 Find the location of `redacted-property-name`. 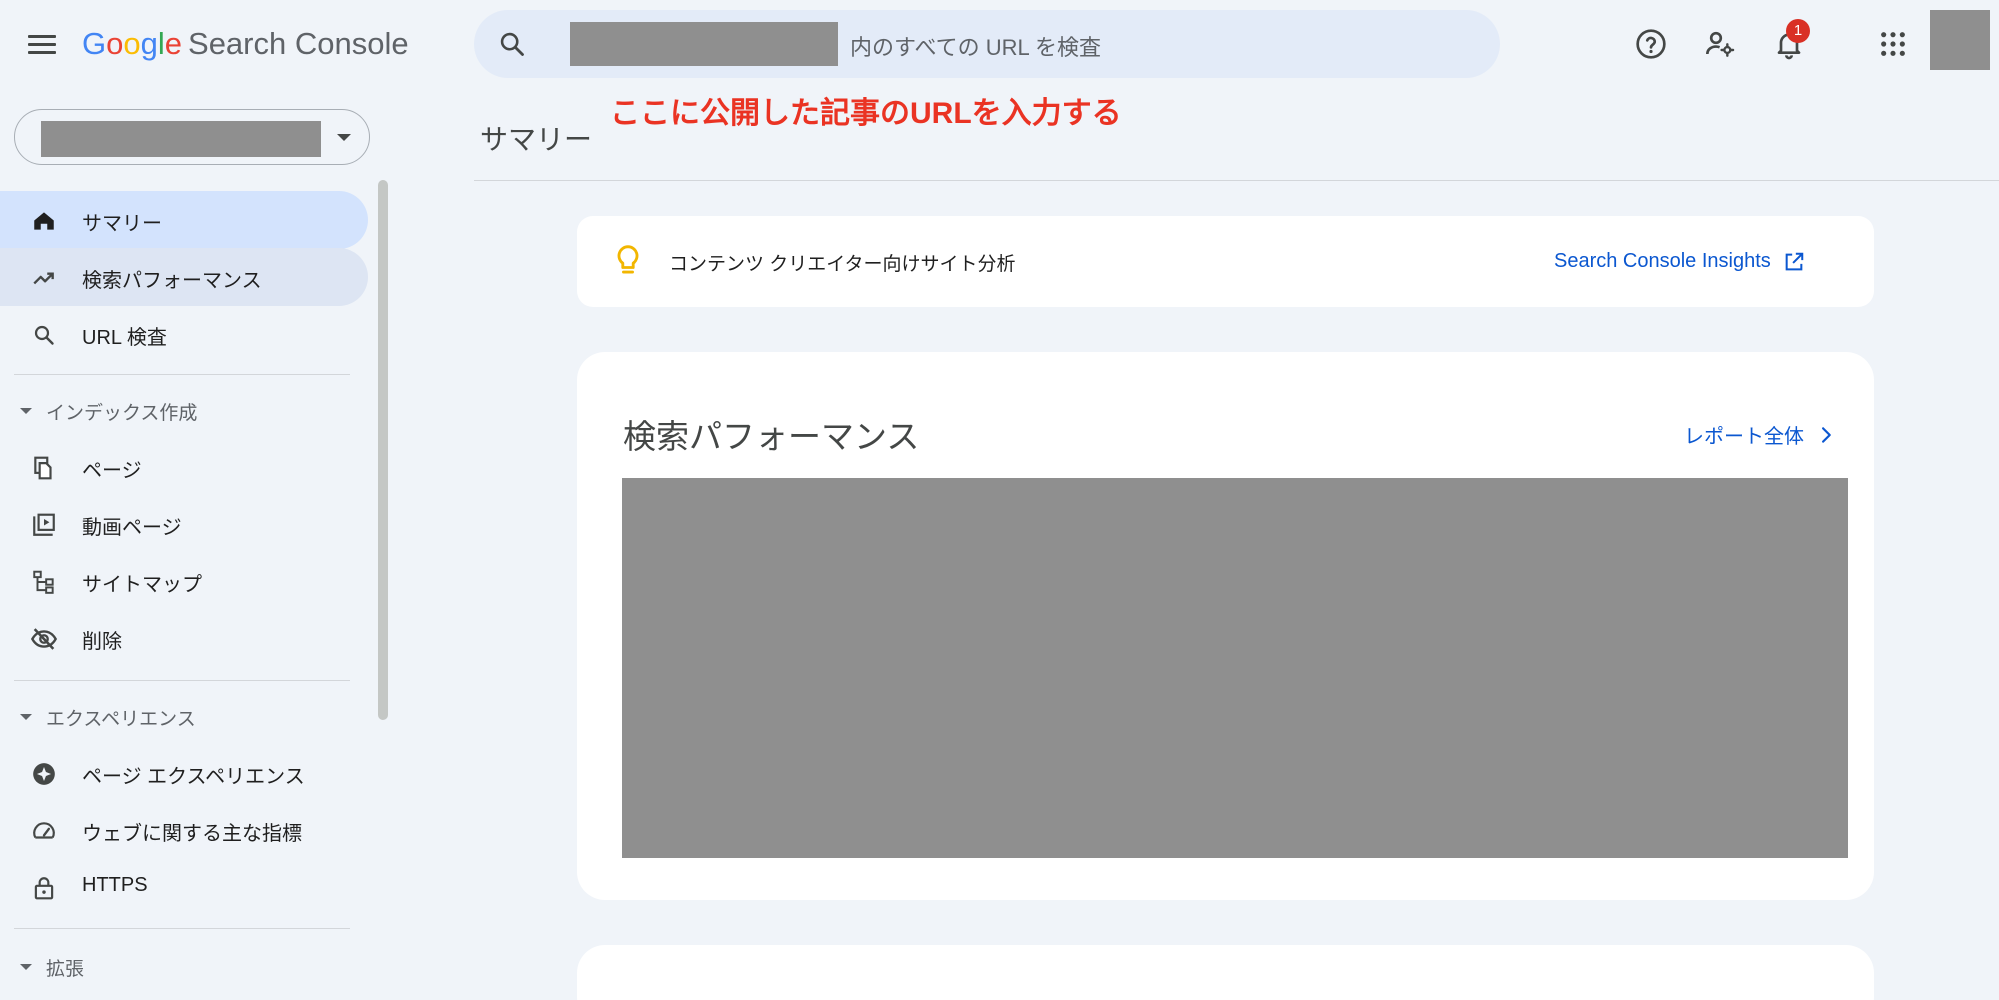

redacted-property-name is located at coordinates (704, 44).